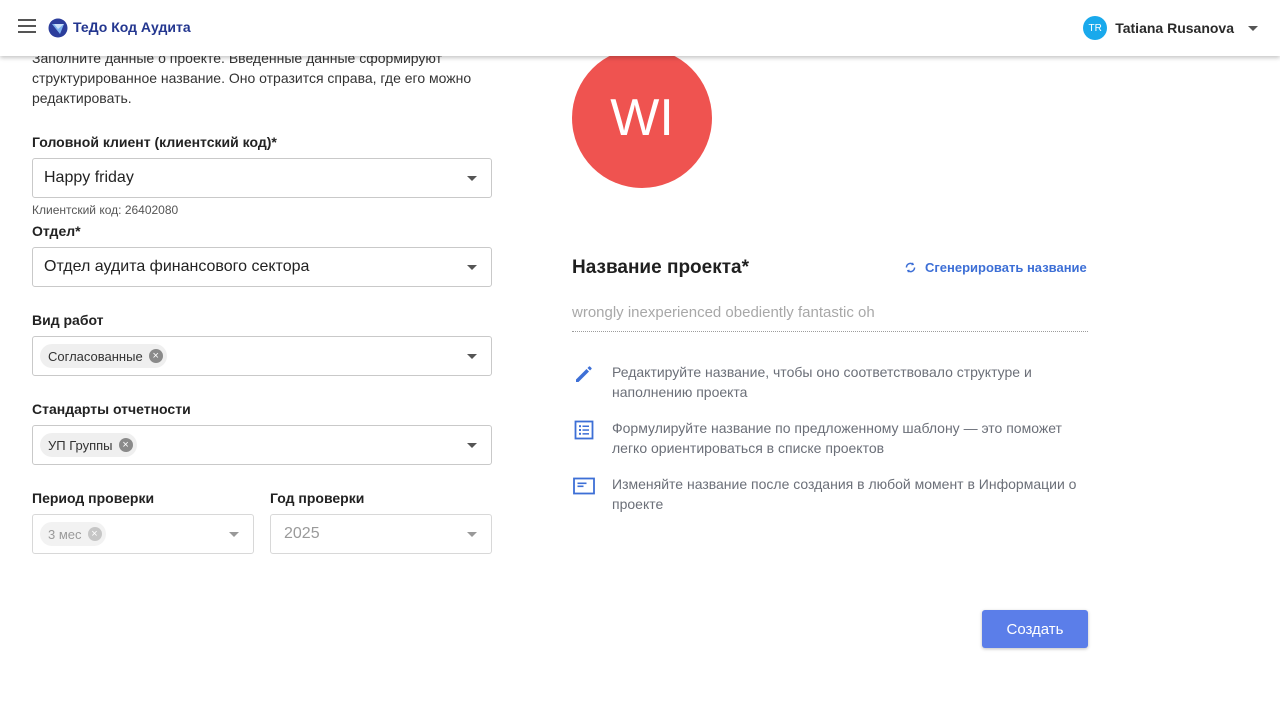 This screenshot has height=720, width=1280. What do you see at coordinates (1095, 28) in the screenshot?
I see `avatar: TR` at bounding box center [1095, 28].